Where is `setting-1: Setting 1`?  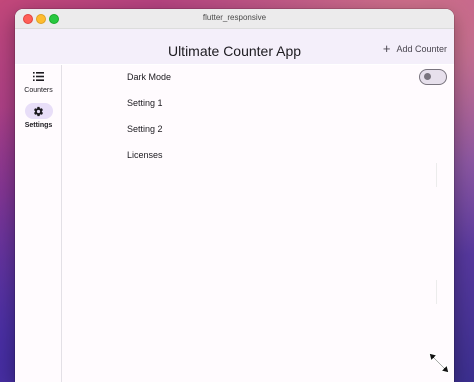 setting-1: Setting 1 is located at coordinates (260, 103).